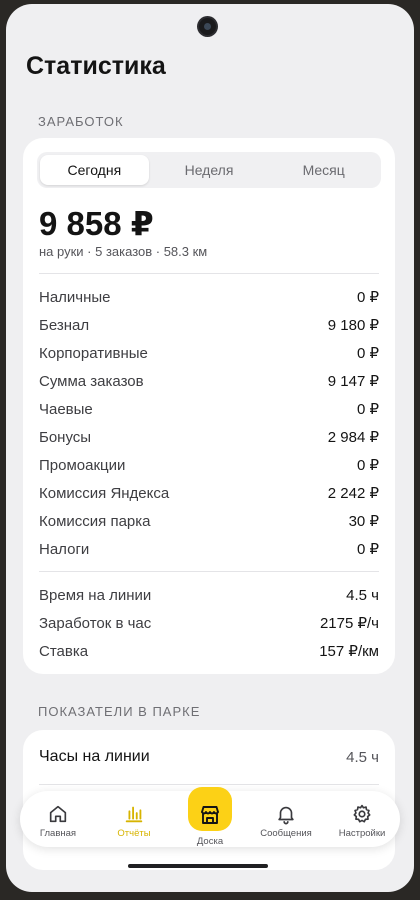 Image resolution: width=420 pixels, height=900 pixels. What do you see at coordinates (94, 756) in the screenshot?
I see `row-label: Часы на линии` at bounding box center [94, 756].